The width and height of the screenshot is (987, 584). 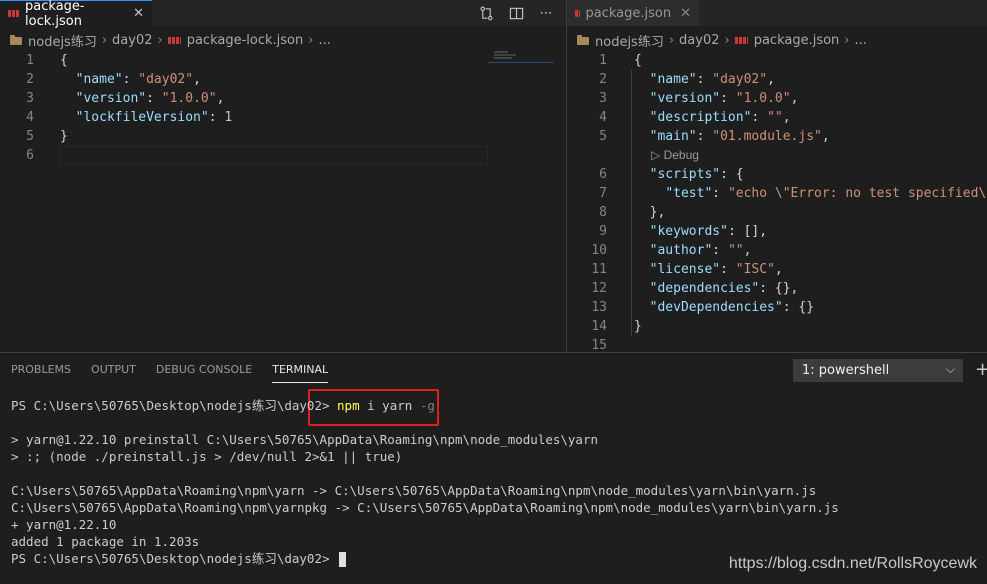 I want to click on code-text: "description": "",, so click(x=720, y=117).